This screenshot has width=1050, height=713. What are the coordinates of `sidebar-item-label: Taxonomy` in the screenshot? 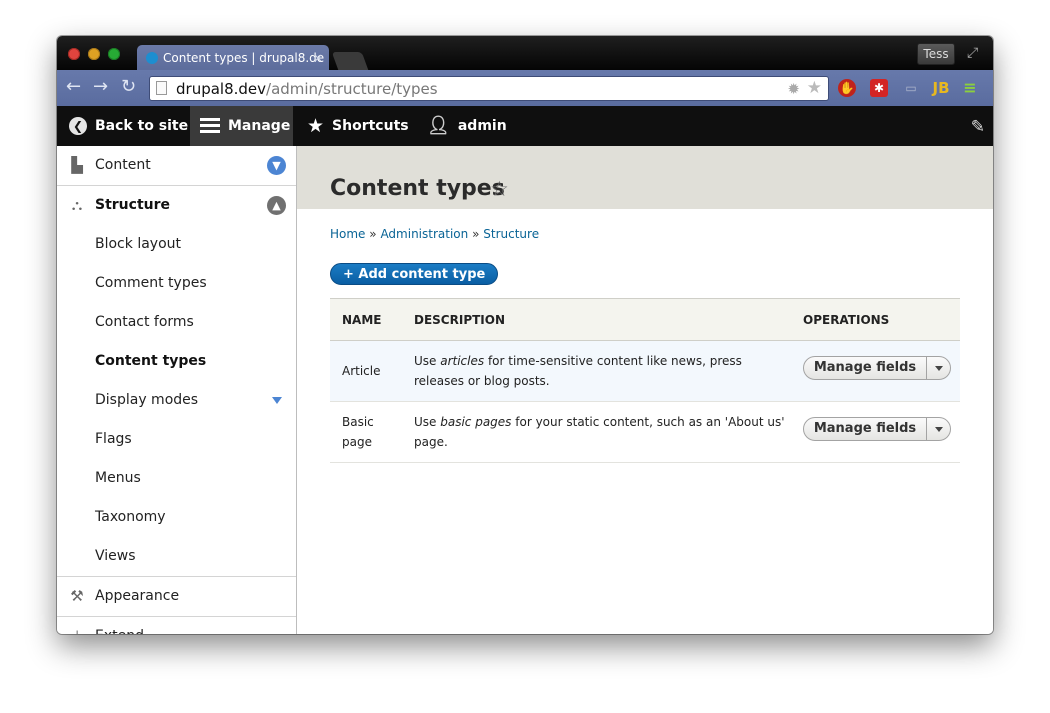 It's located at (130, 517).